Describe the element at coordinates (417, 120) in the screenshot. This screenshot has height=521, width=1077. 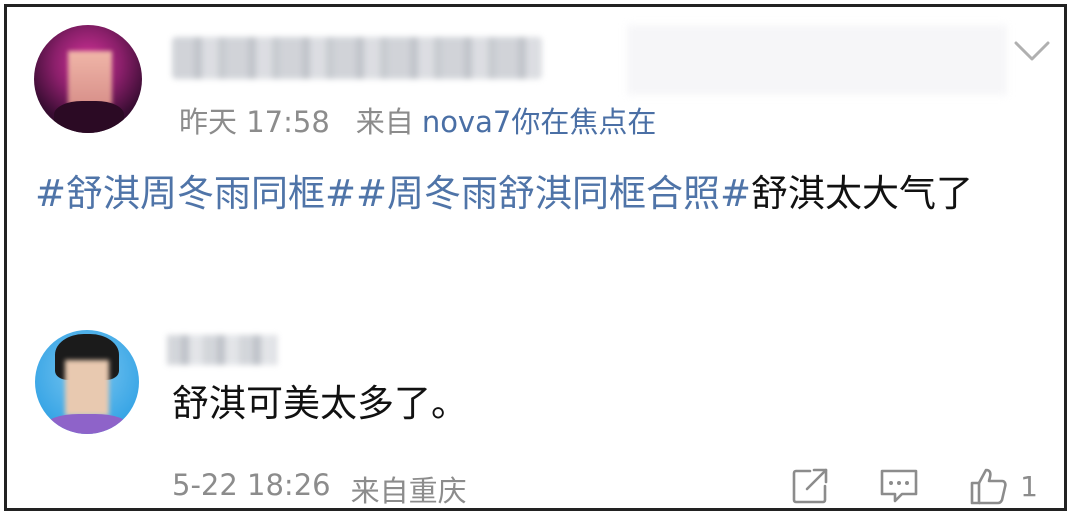
I see `post-meta: 昨天 17:58 来自 nova7你在焦点在` at that location.